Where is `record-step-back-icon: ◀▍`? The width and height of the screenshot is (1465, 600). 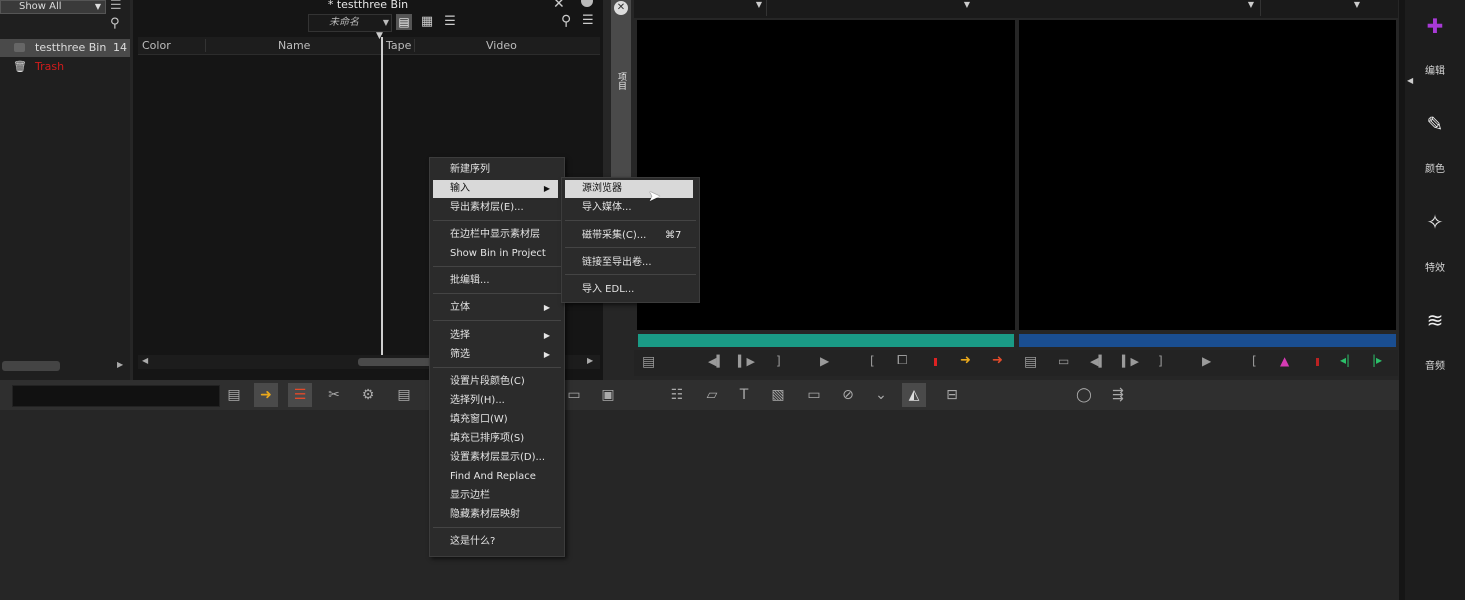 record-step-back-icon: ◀▍ is located at coordinates (1098, 361).